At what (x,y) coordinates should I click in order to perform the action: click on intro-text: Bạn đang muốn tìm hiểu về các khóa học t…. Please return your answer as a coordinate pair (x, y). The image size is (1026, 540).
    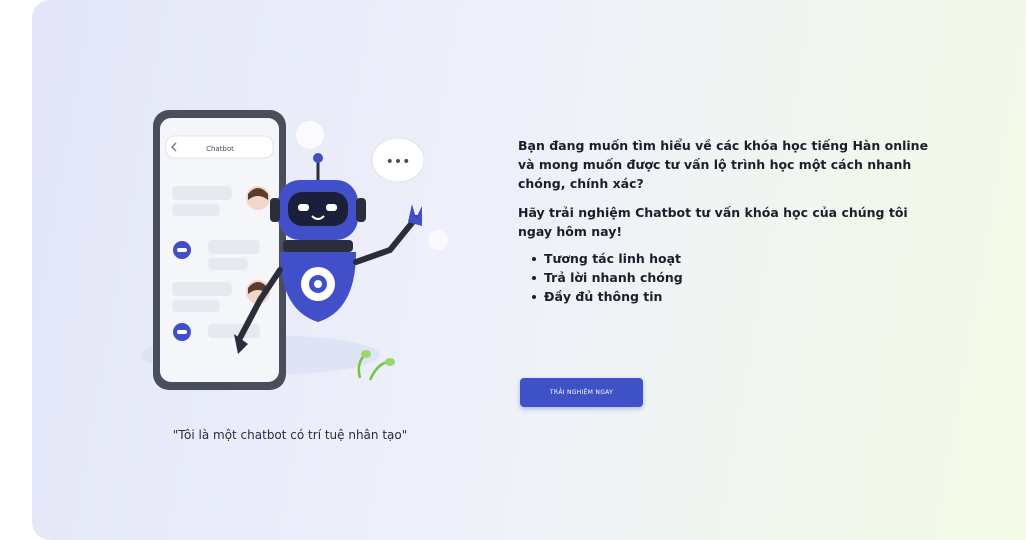
    Looking at the image, I should click on (723, 164).